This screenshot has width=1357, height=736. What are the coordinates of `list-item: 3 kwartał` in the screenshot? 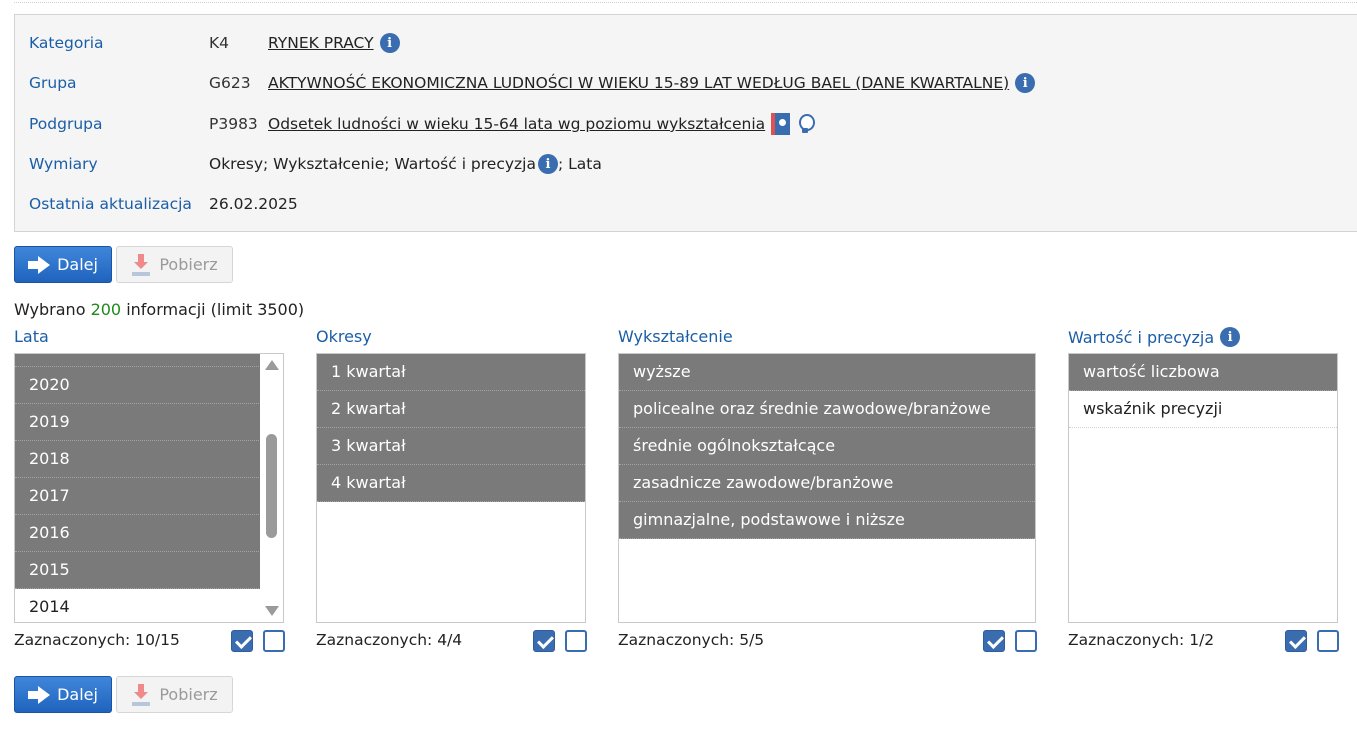 It's located at (451, 446).